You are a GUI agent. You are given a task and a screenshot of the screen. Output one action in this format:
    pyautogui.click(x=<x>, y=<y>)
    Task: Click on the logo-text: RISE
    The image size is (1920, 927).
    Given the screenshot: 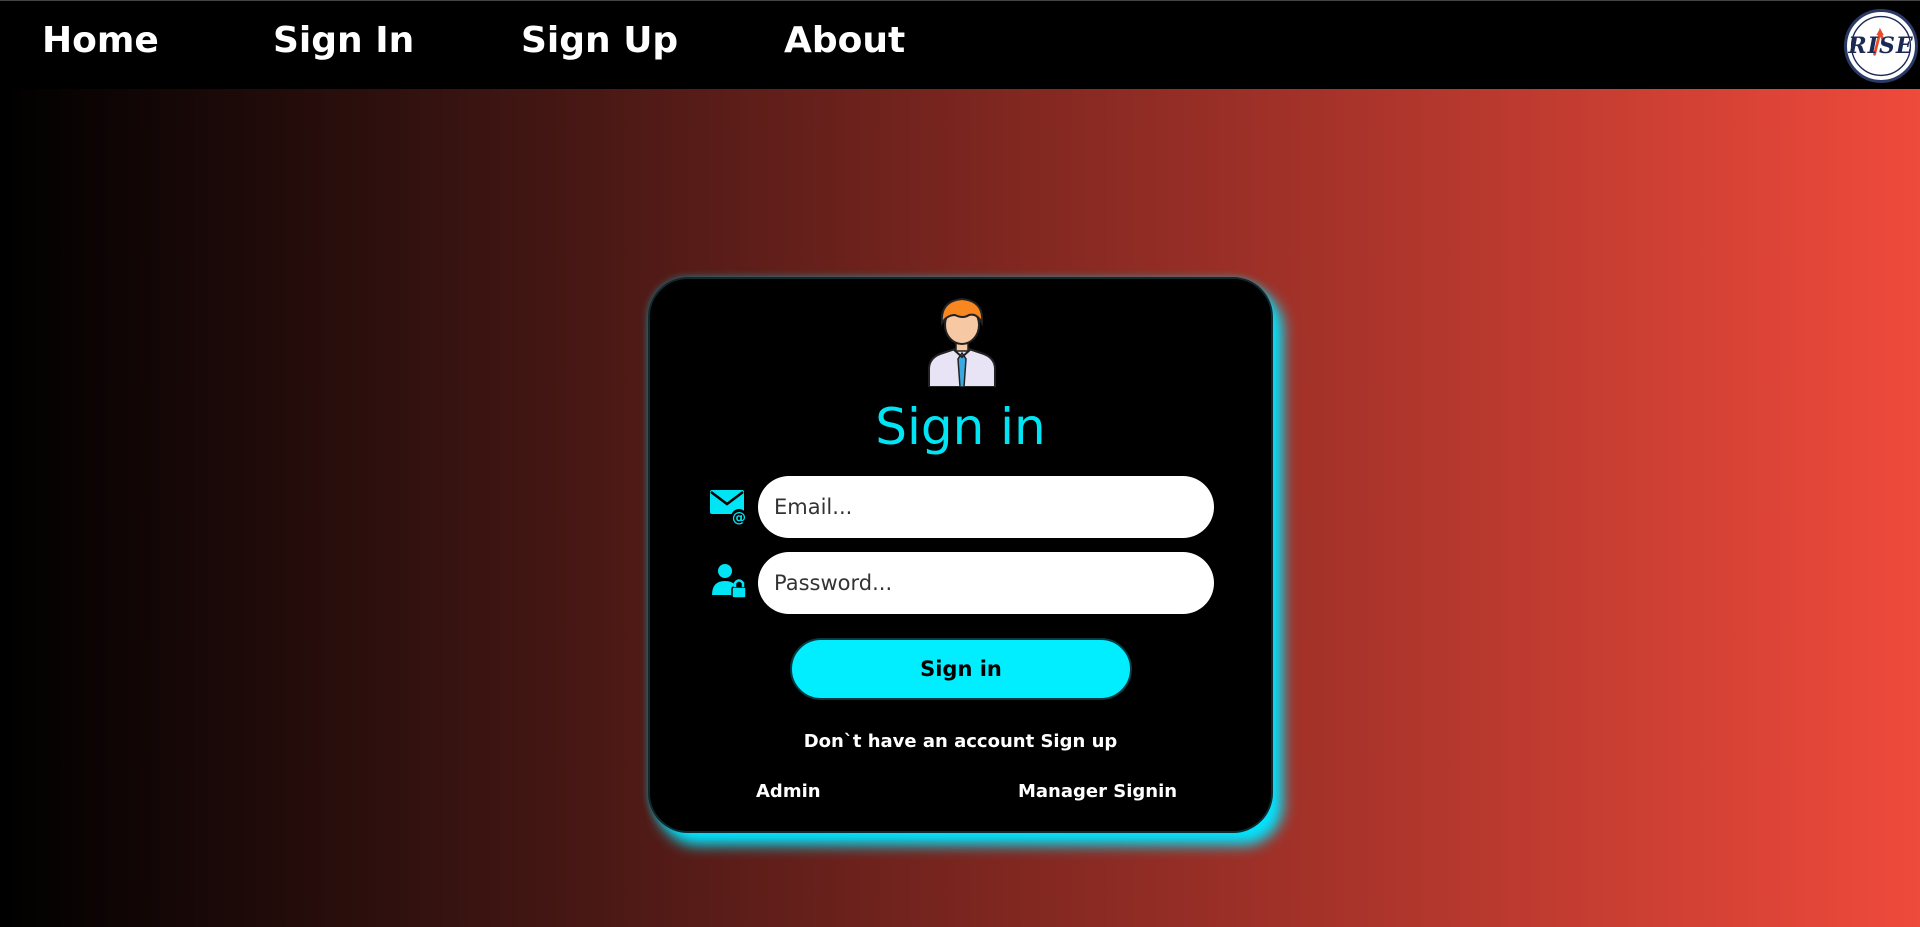 What is the action you would take?
    pyautogui.click(x=1881, y=46)
    